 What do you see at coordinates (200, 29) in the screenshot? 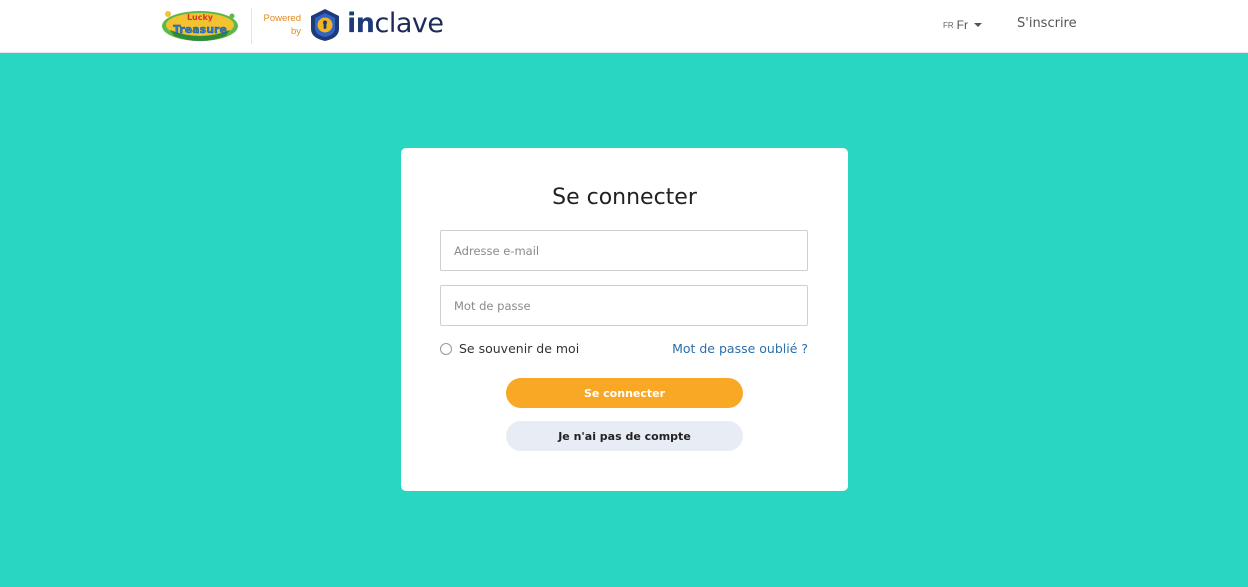
I see `svg-text: Treasure` at bounding box center [200, 29].